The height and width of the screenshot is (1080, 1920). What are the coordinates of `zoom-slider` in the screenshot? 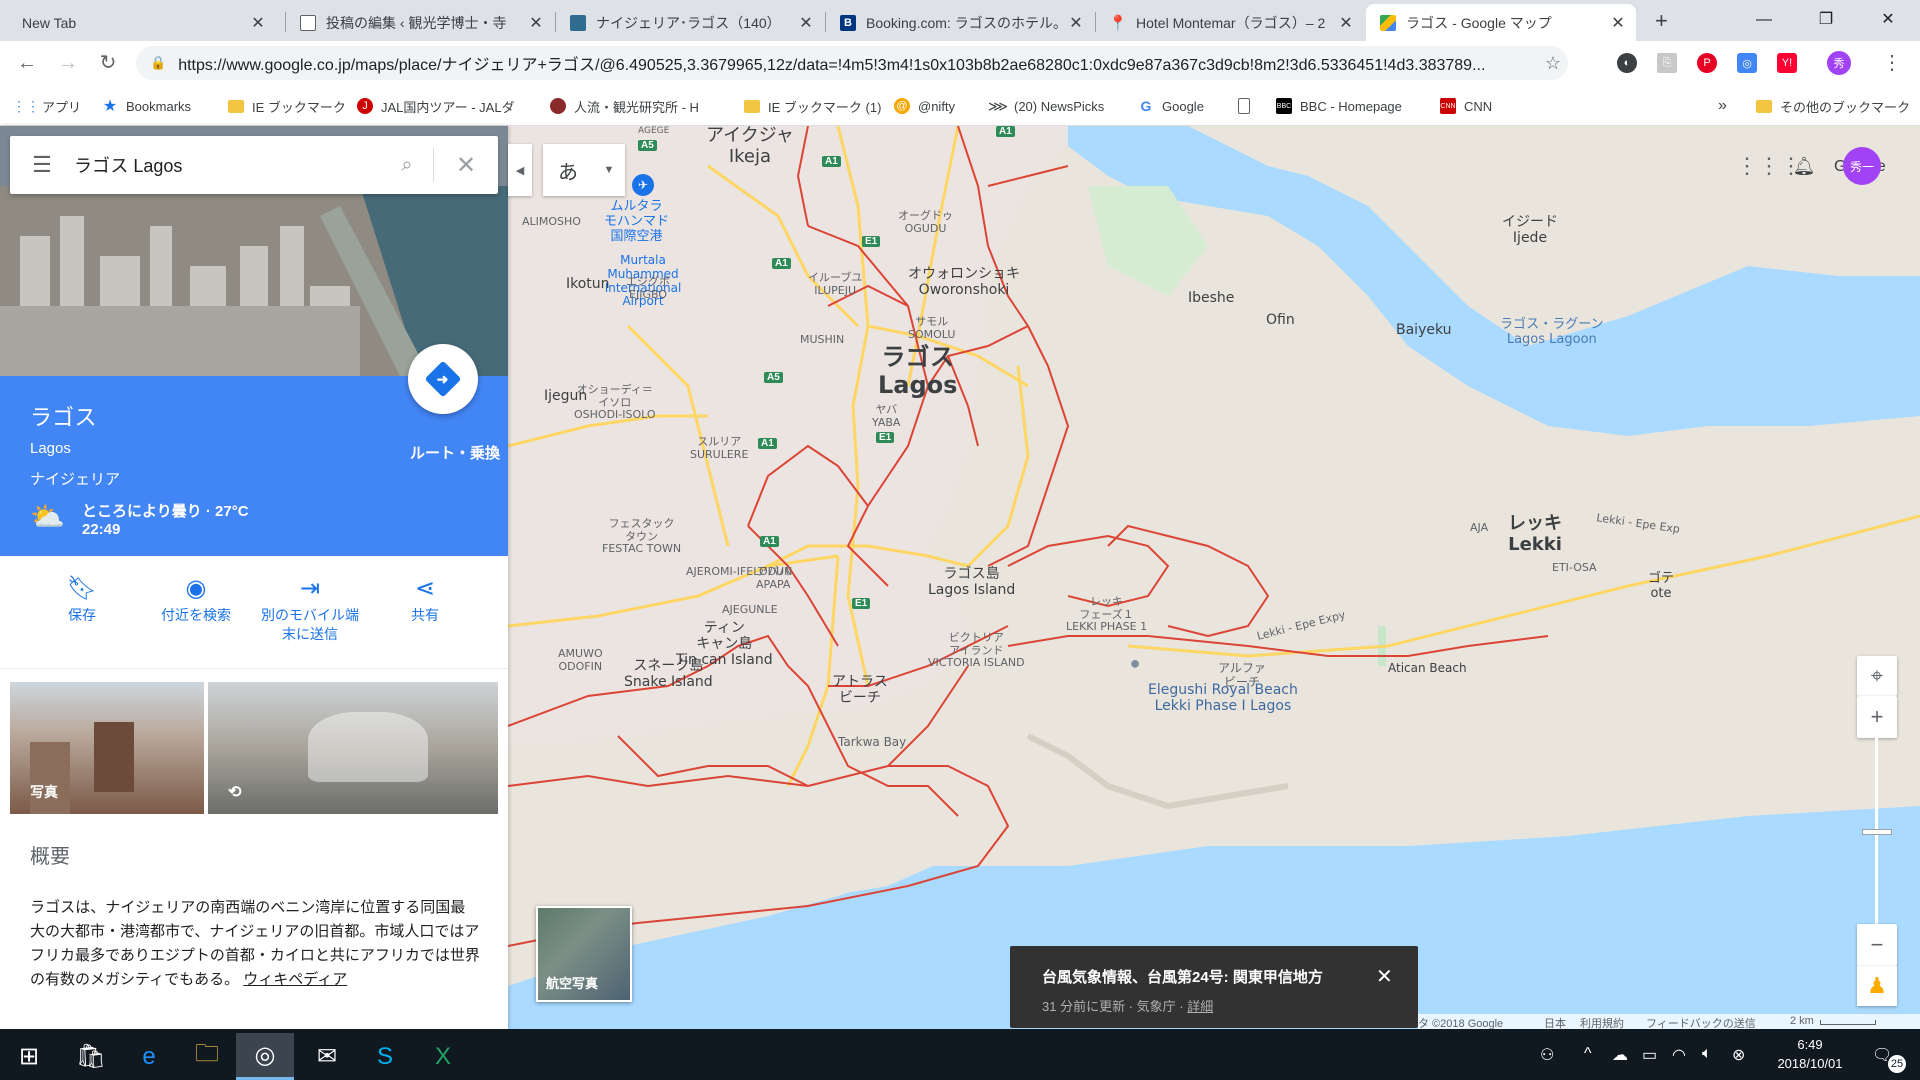 It's located at (1876, 839).